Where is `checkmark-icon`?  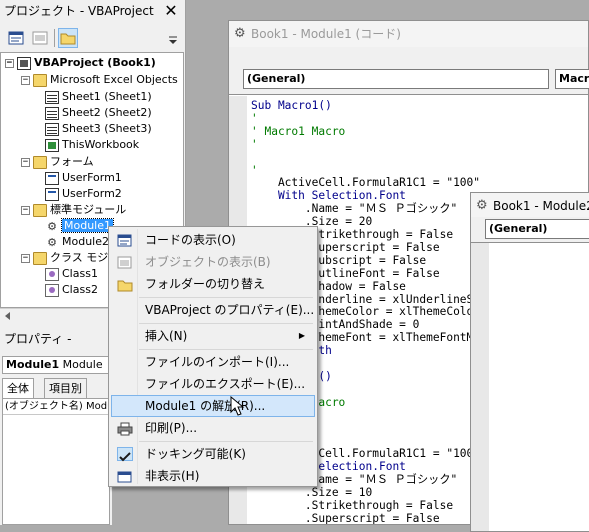
checkmark-icon is located at coordinates (125, 454).